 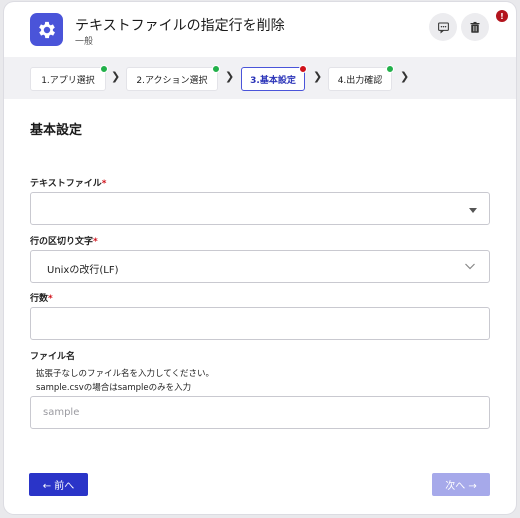 What do you see at coordinates (274, 78) in the screenshot?
I see `step-basic-settings: 3.基本設定` at bounding box center [274, 78].